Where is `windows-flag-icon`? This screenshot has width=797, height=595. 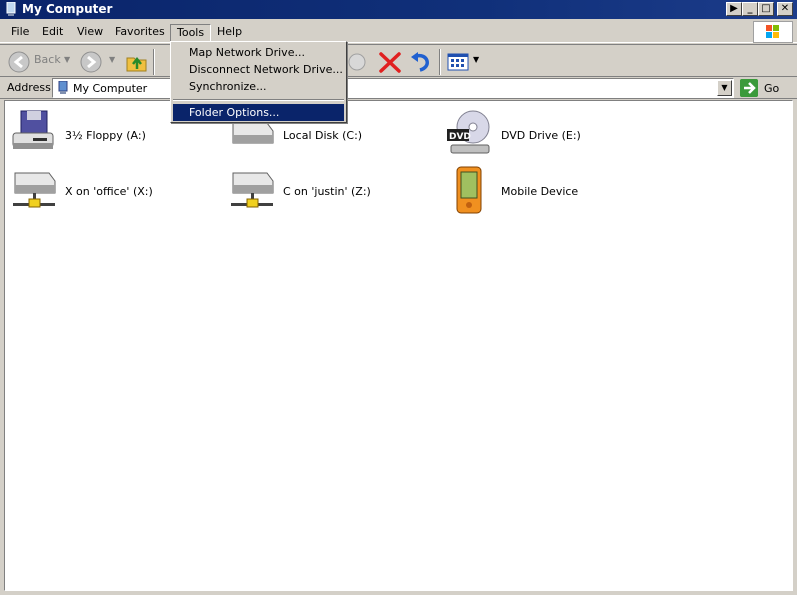
windows-flag-icon is located at coordinates (772, 31).